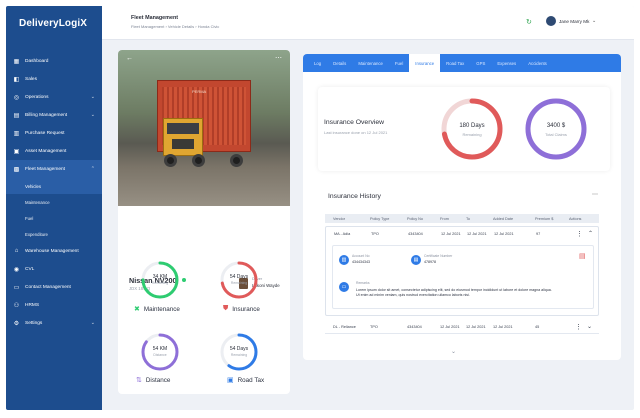  What do you see at coordinates (590, 233) in the screenshot?
I see `collapse-icon: ⌃` at bounding box center [590, 233].